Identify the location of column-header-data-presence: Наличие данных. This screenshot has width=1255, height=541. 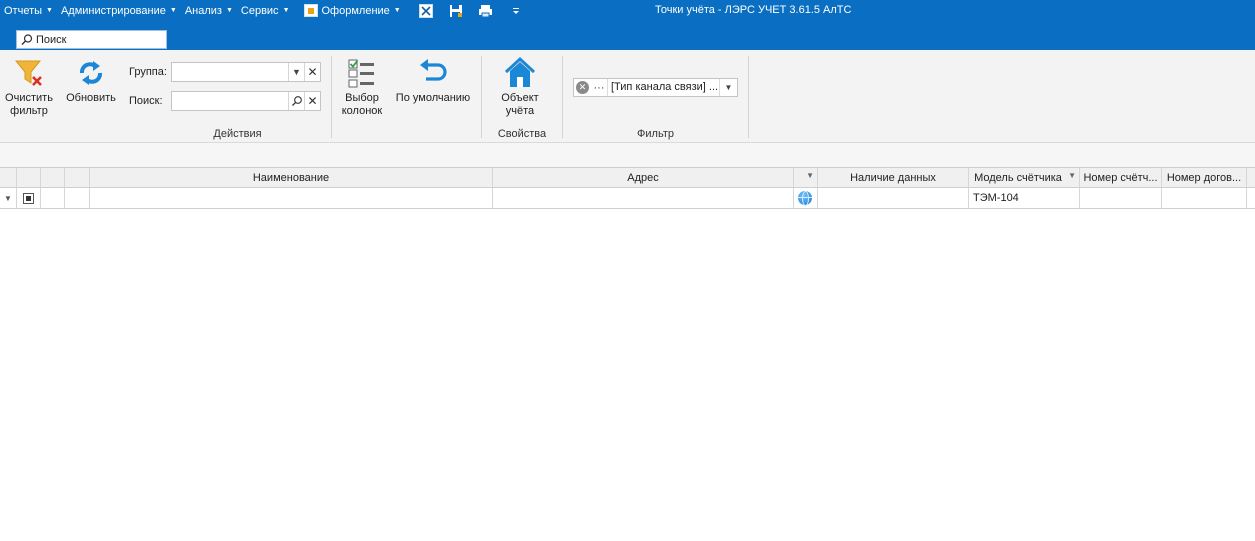
(893, 177).